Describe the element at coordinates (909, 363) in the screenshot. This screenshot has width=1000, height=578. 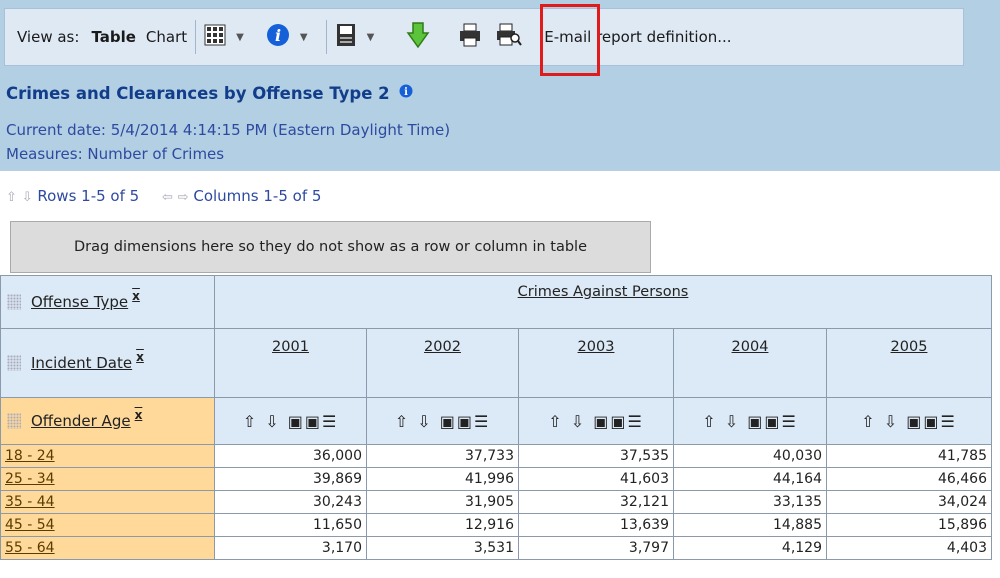
I see `year-header: 2005` at that location.